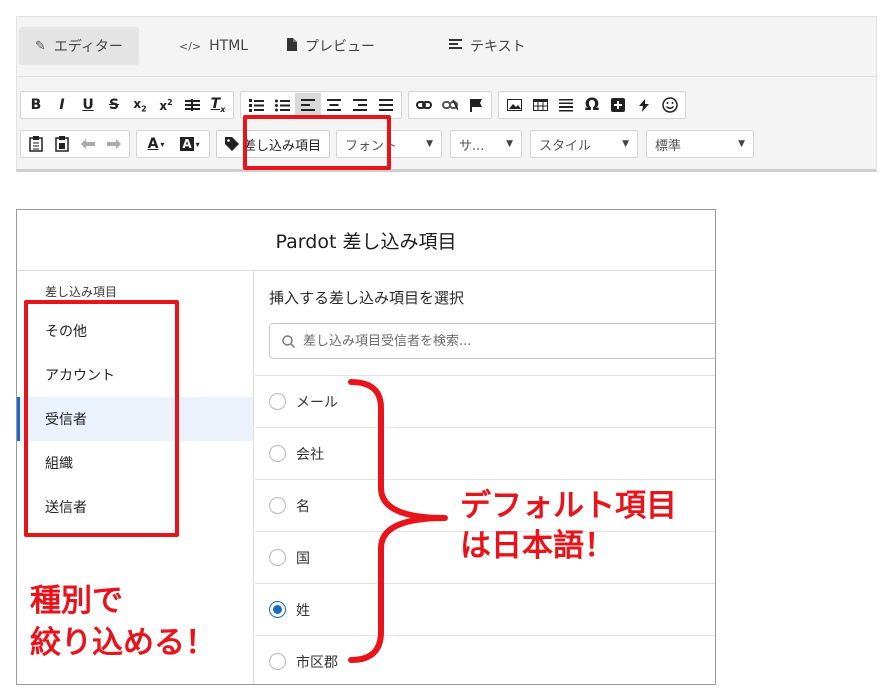 This screenshot has height=700, width=894. What do you see at coordinates (485, 609) in the screenshot?
I see `list-item: 姓` at bounding box center [485, 609].